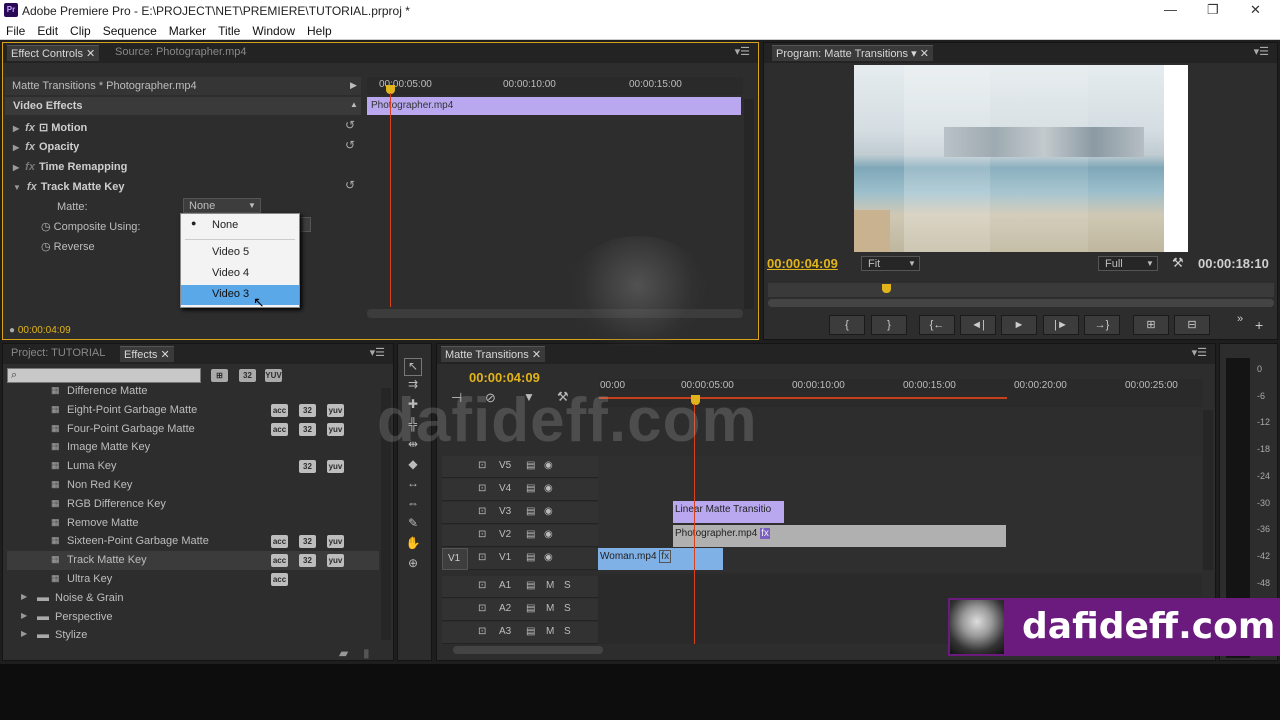 The height and width of the screenshot is (720, 1280). I want to click on slide-tool-icon: ⇔, so click(413, 505).